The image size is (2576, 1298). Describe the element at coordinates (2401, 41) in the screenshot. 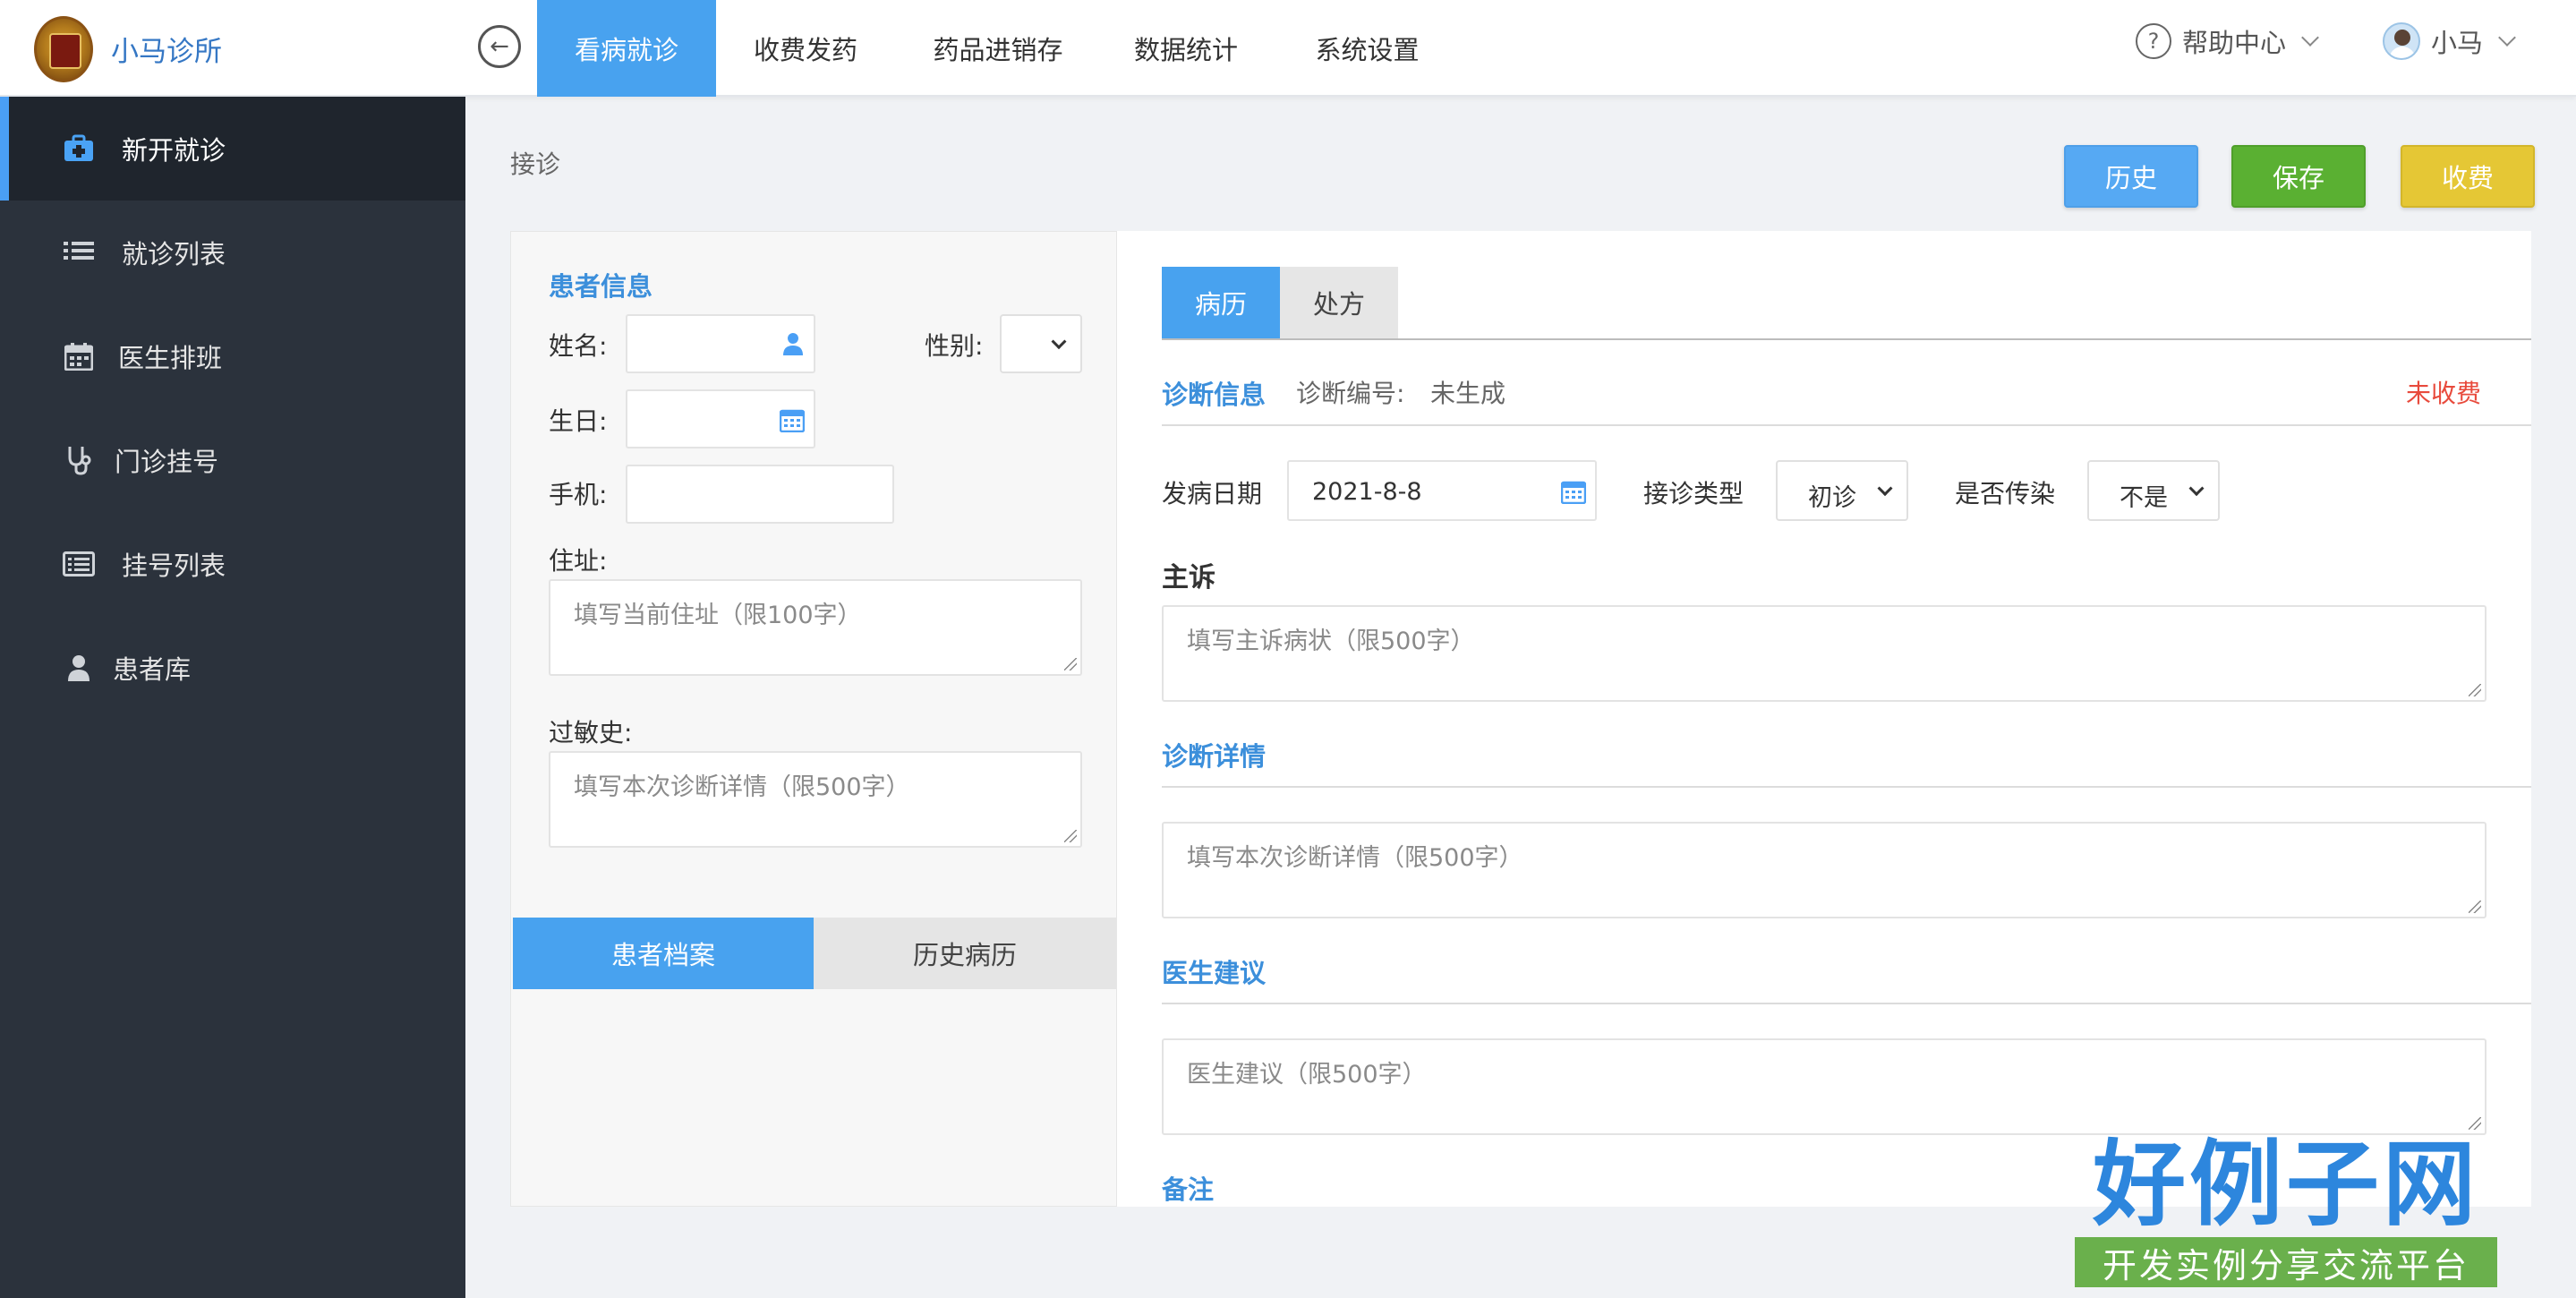

I see `avatar` at that location.